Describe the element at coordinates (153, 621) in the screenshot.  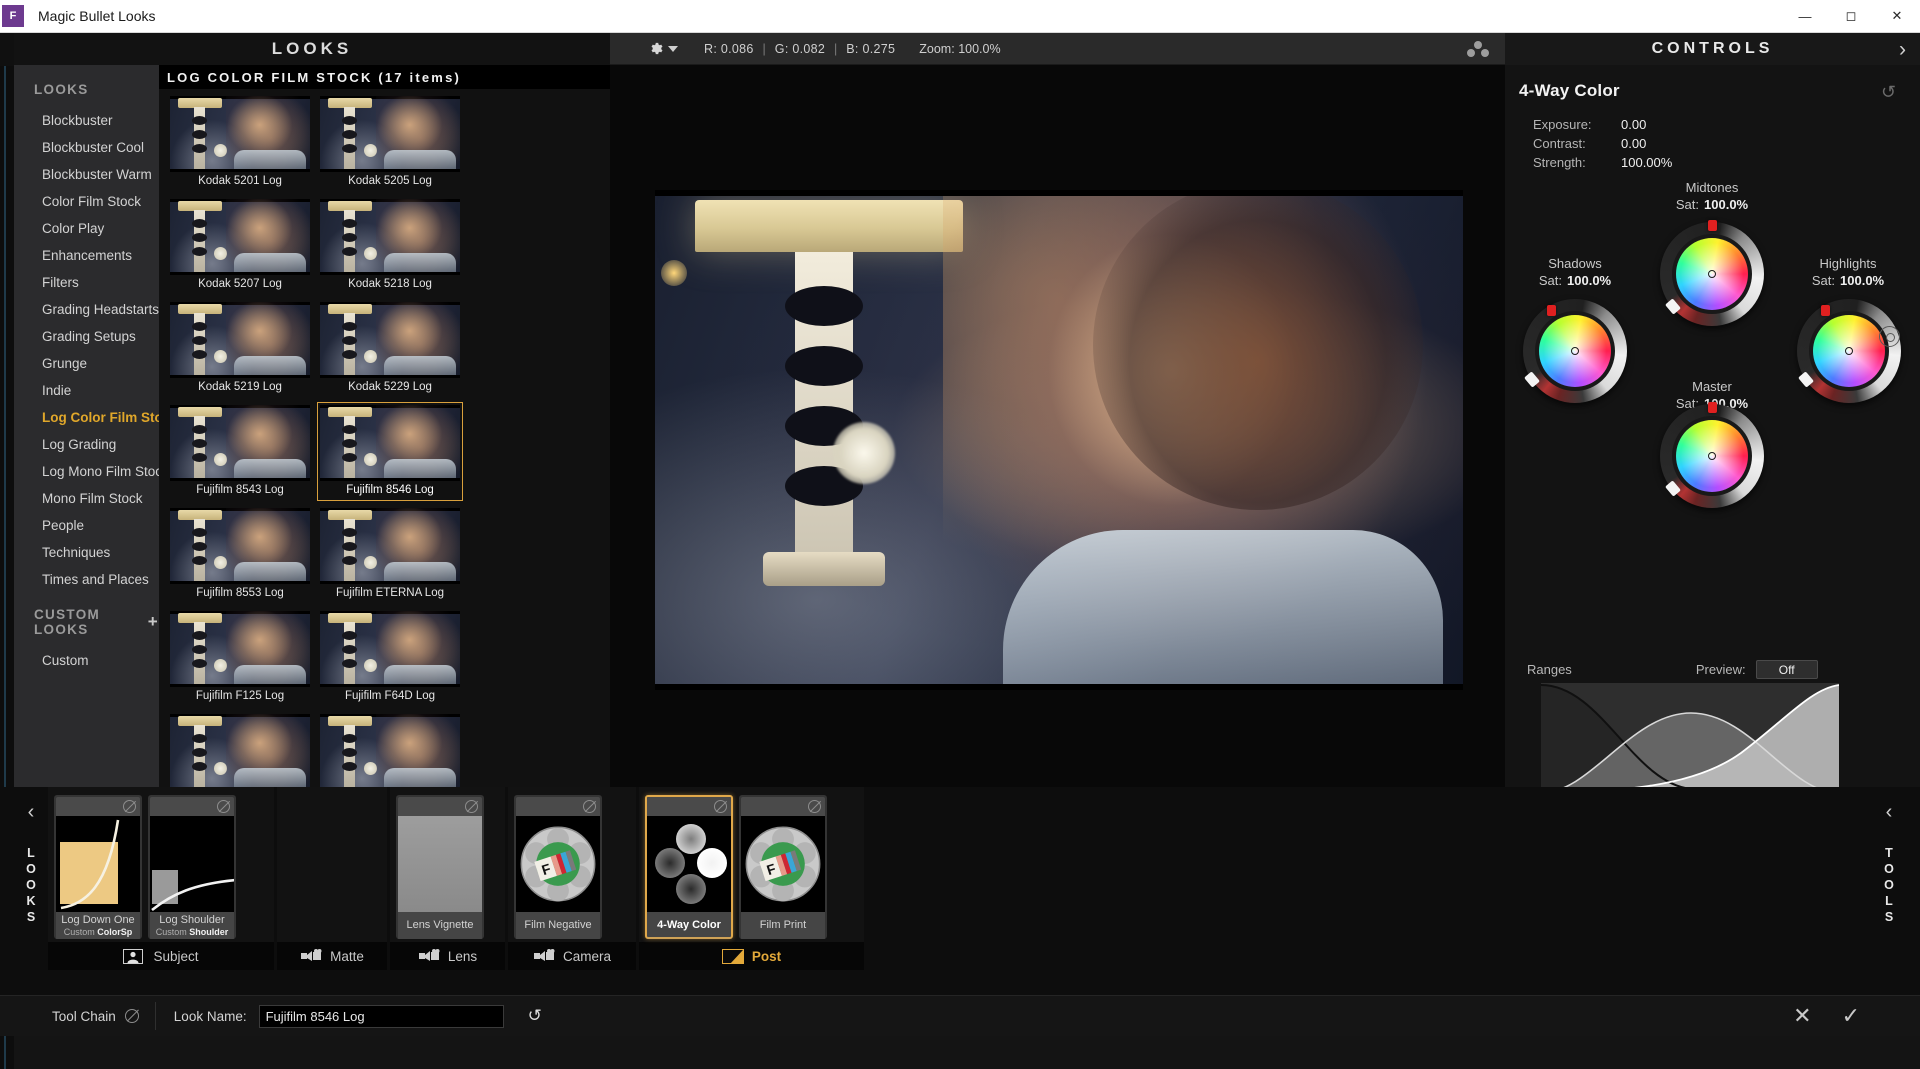
I see `add-custom-look-icon: +` at that location.